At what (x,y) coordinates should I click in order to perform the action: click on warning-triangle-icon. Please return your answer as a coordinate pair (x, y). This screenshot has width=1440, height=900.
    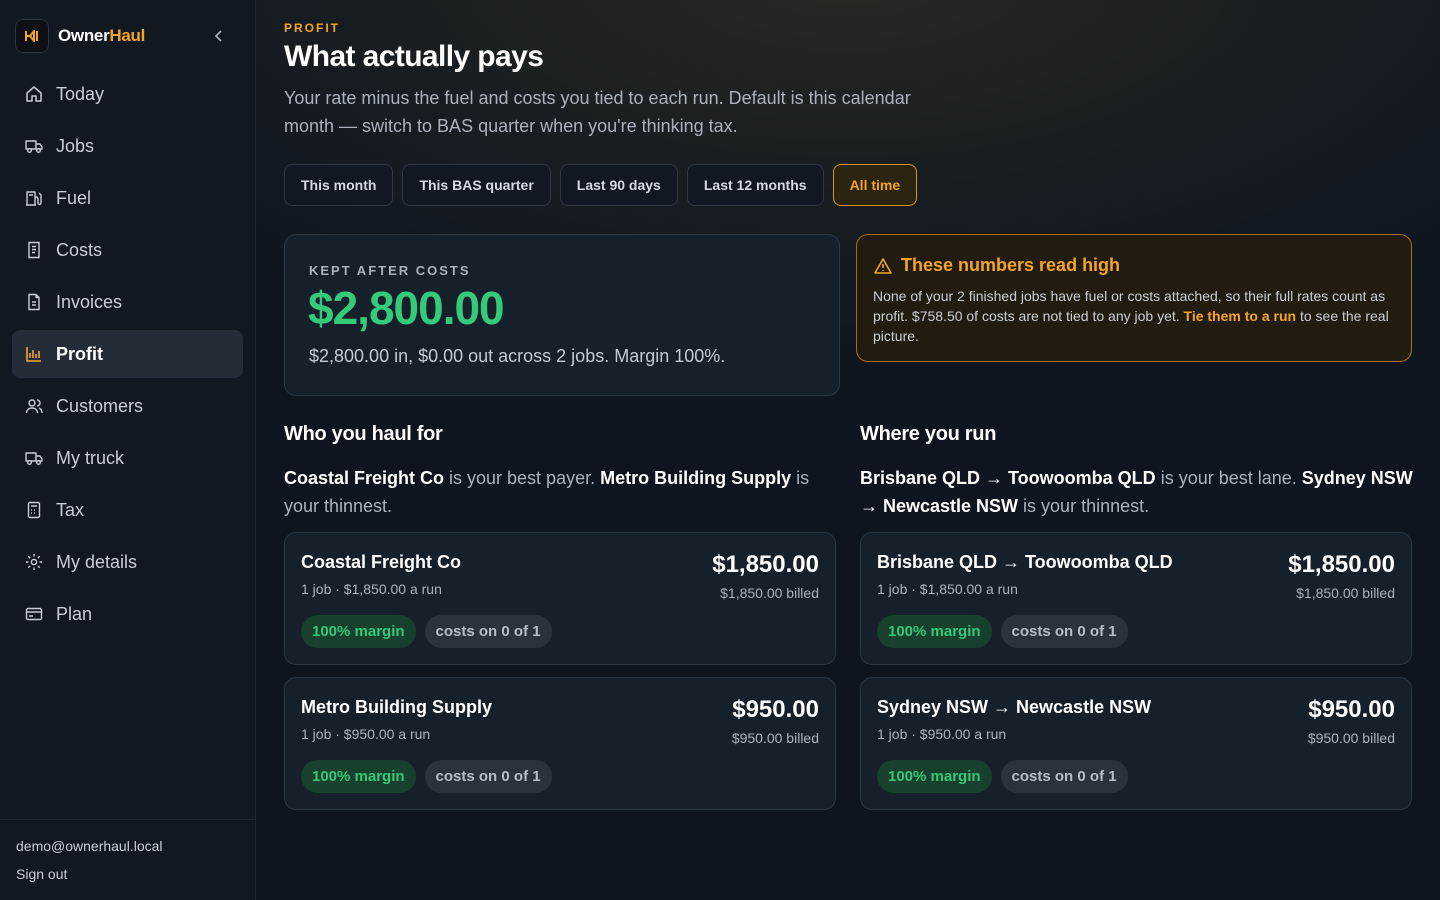
    Looking at the image, I should click on (883, 266).